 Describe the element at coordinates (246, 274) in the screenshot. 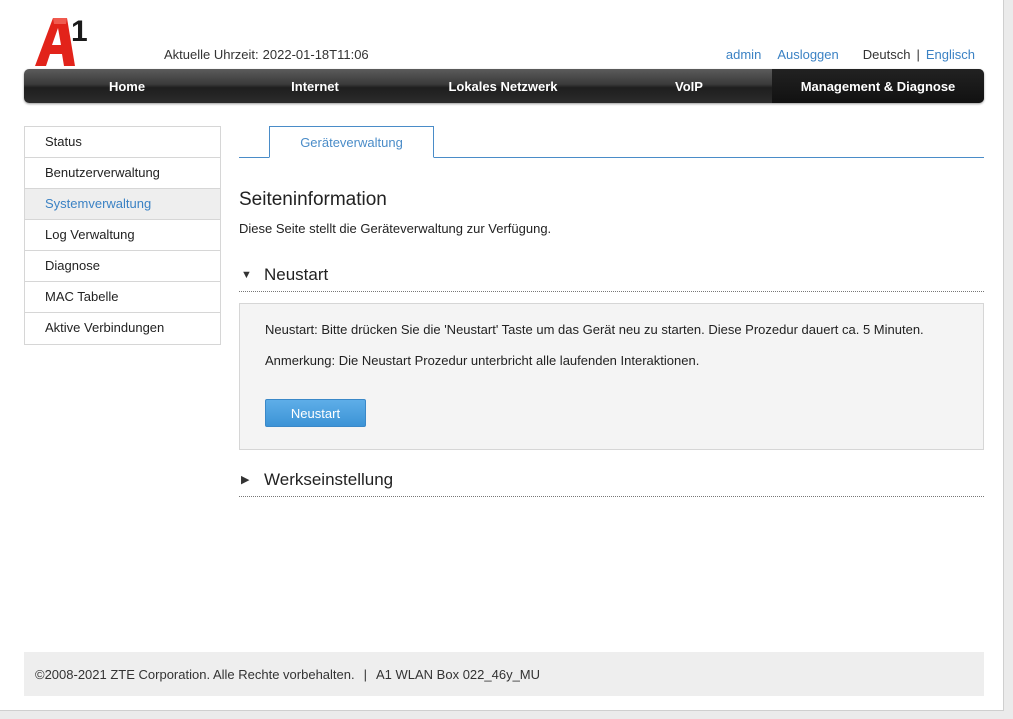

I see `triangle-down-icon: ▼` at that location.